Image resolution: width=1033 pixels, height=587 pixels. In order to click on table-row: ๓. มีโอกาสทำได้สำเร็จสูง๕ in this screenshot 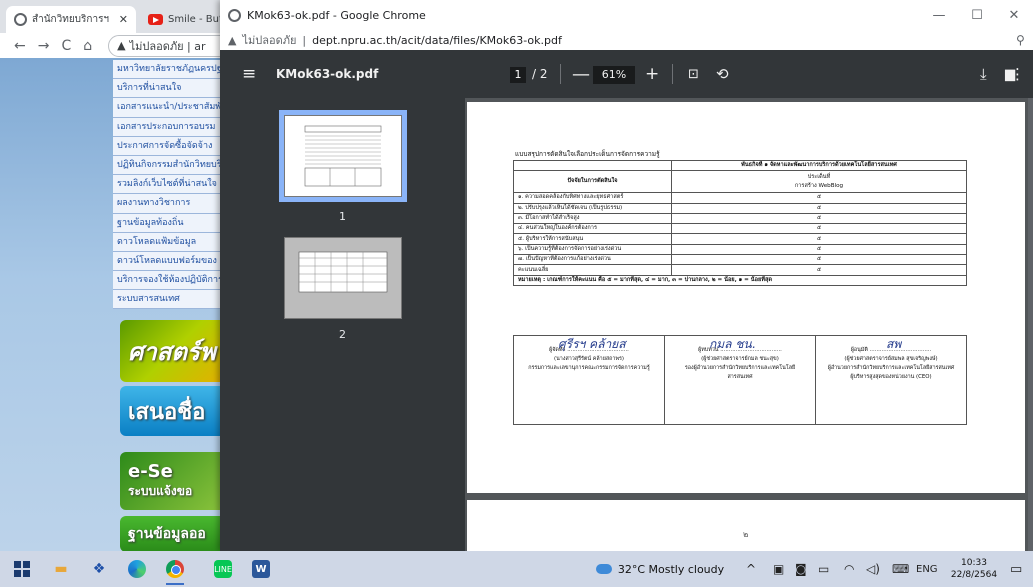, I will do `click(740, 218)`.